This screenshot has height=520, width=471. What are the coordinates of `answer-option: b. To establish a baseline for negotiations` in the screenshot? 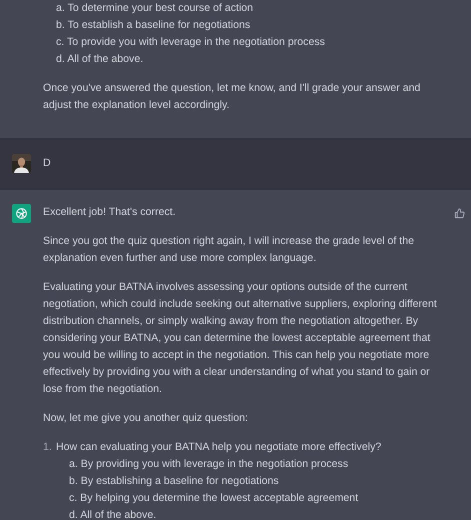 It's located at (245, 25).